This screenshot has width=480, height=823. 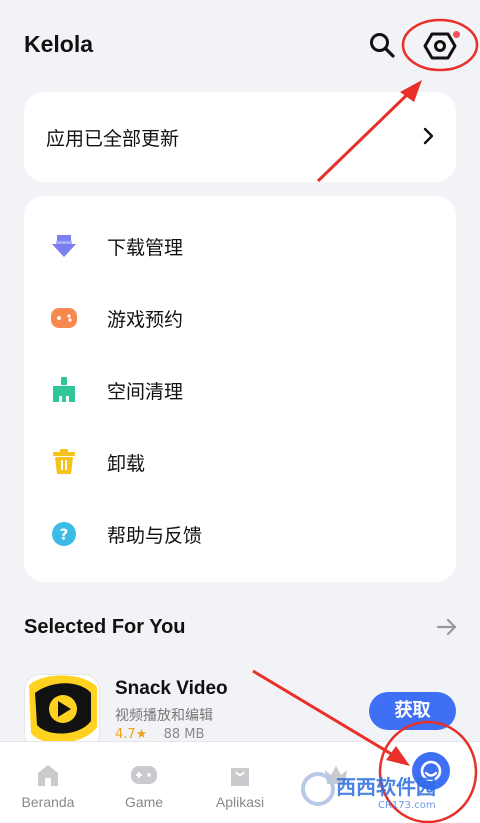 I want to click on menu-item-label: 空间清理, so click(x=145, y=392).